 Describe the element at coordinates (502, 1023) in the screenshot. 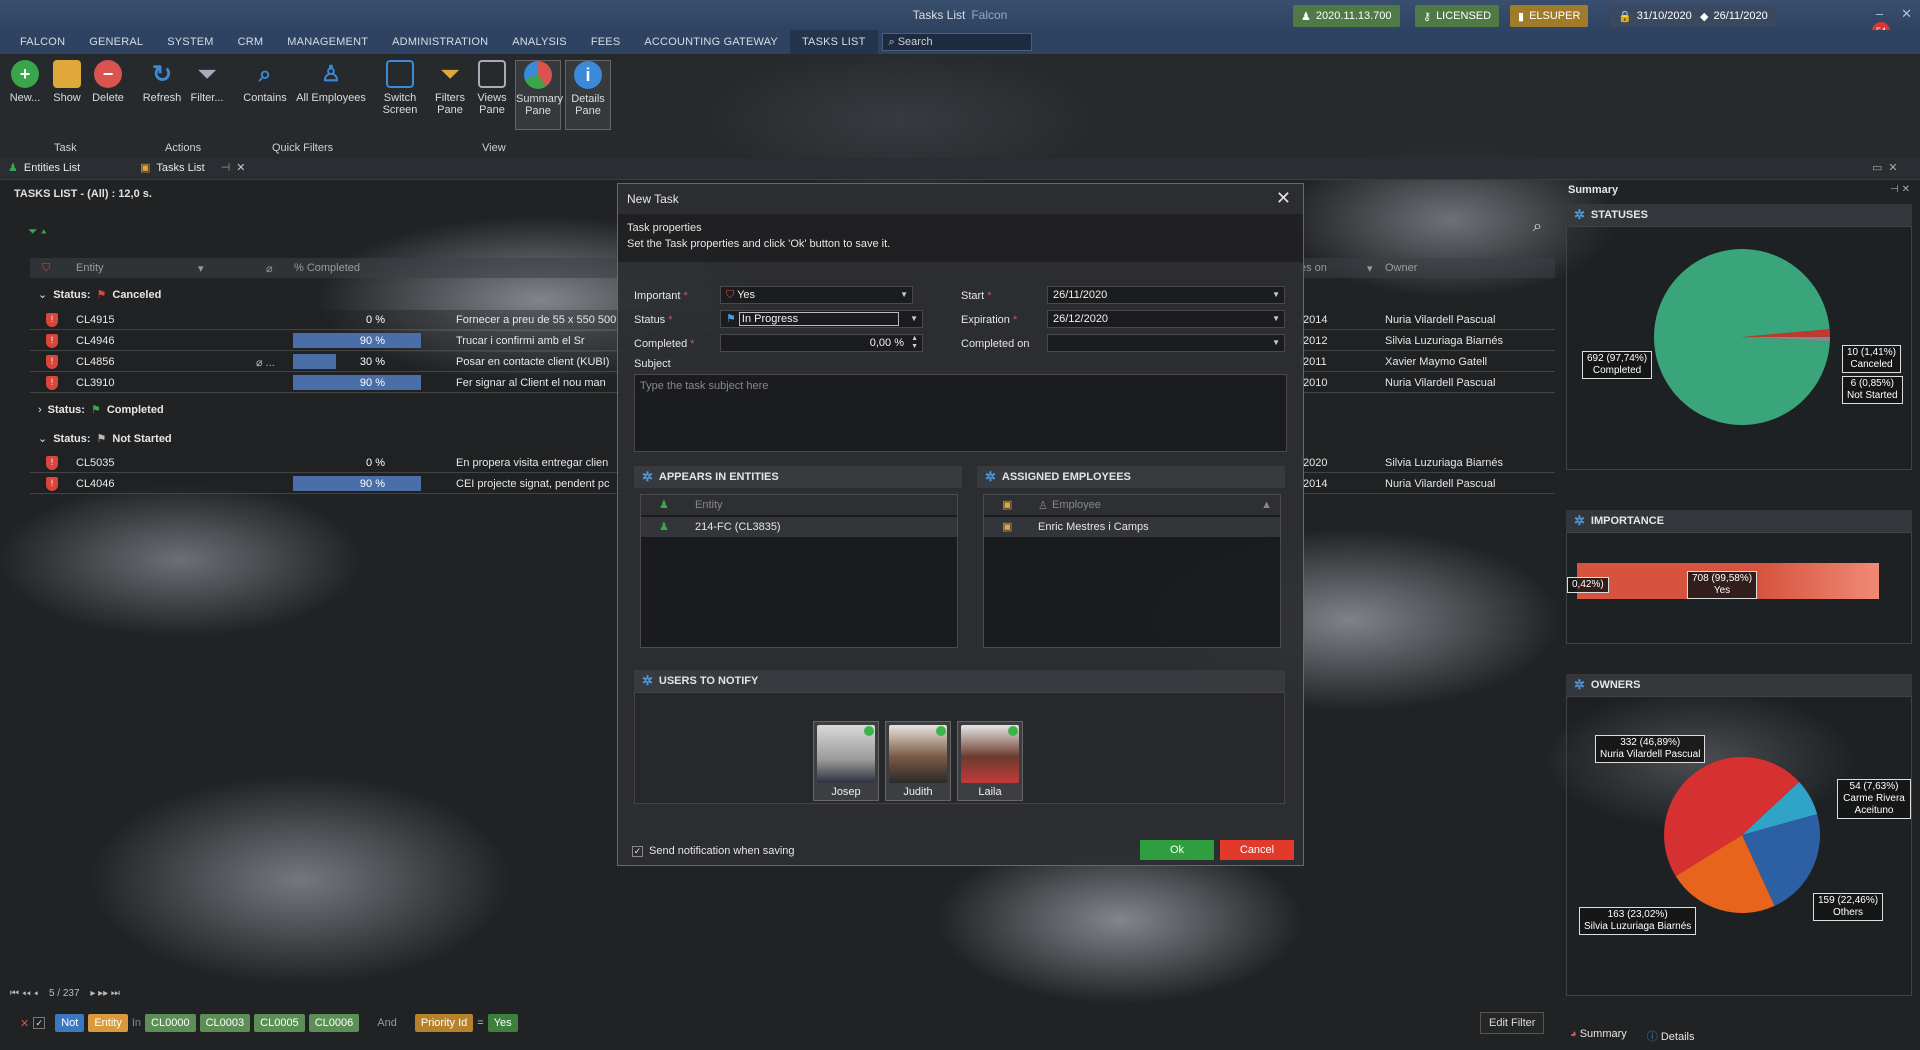

I see `filter-token: Yes` at that location.